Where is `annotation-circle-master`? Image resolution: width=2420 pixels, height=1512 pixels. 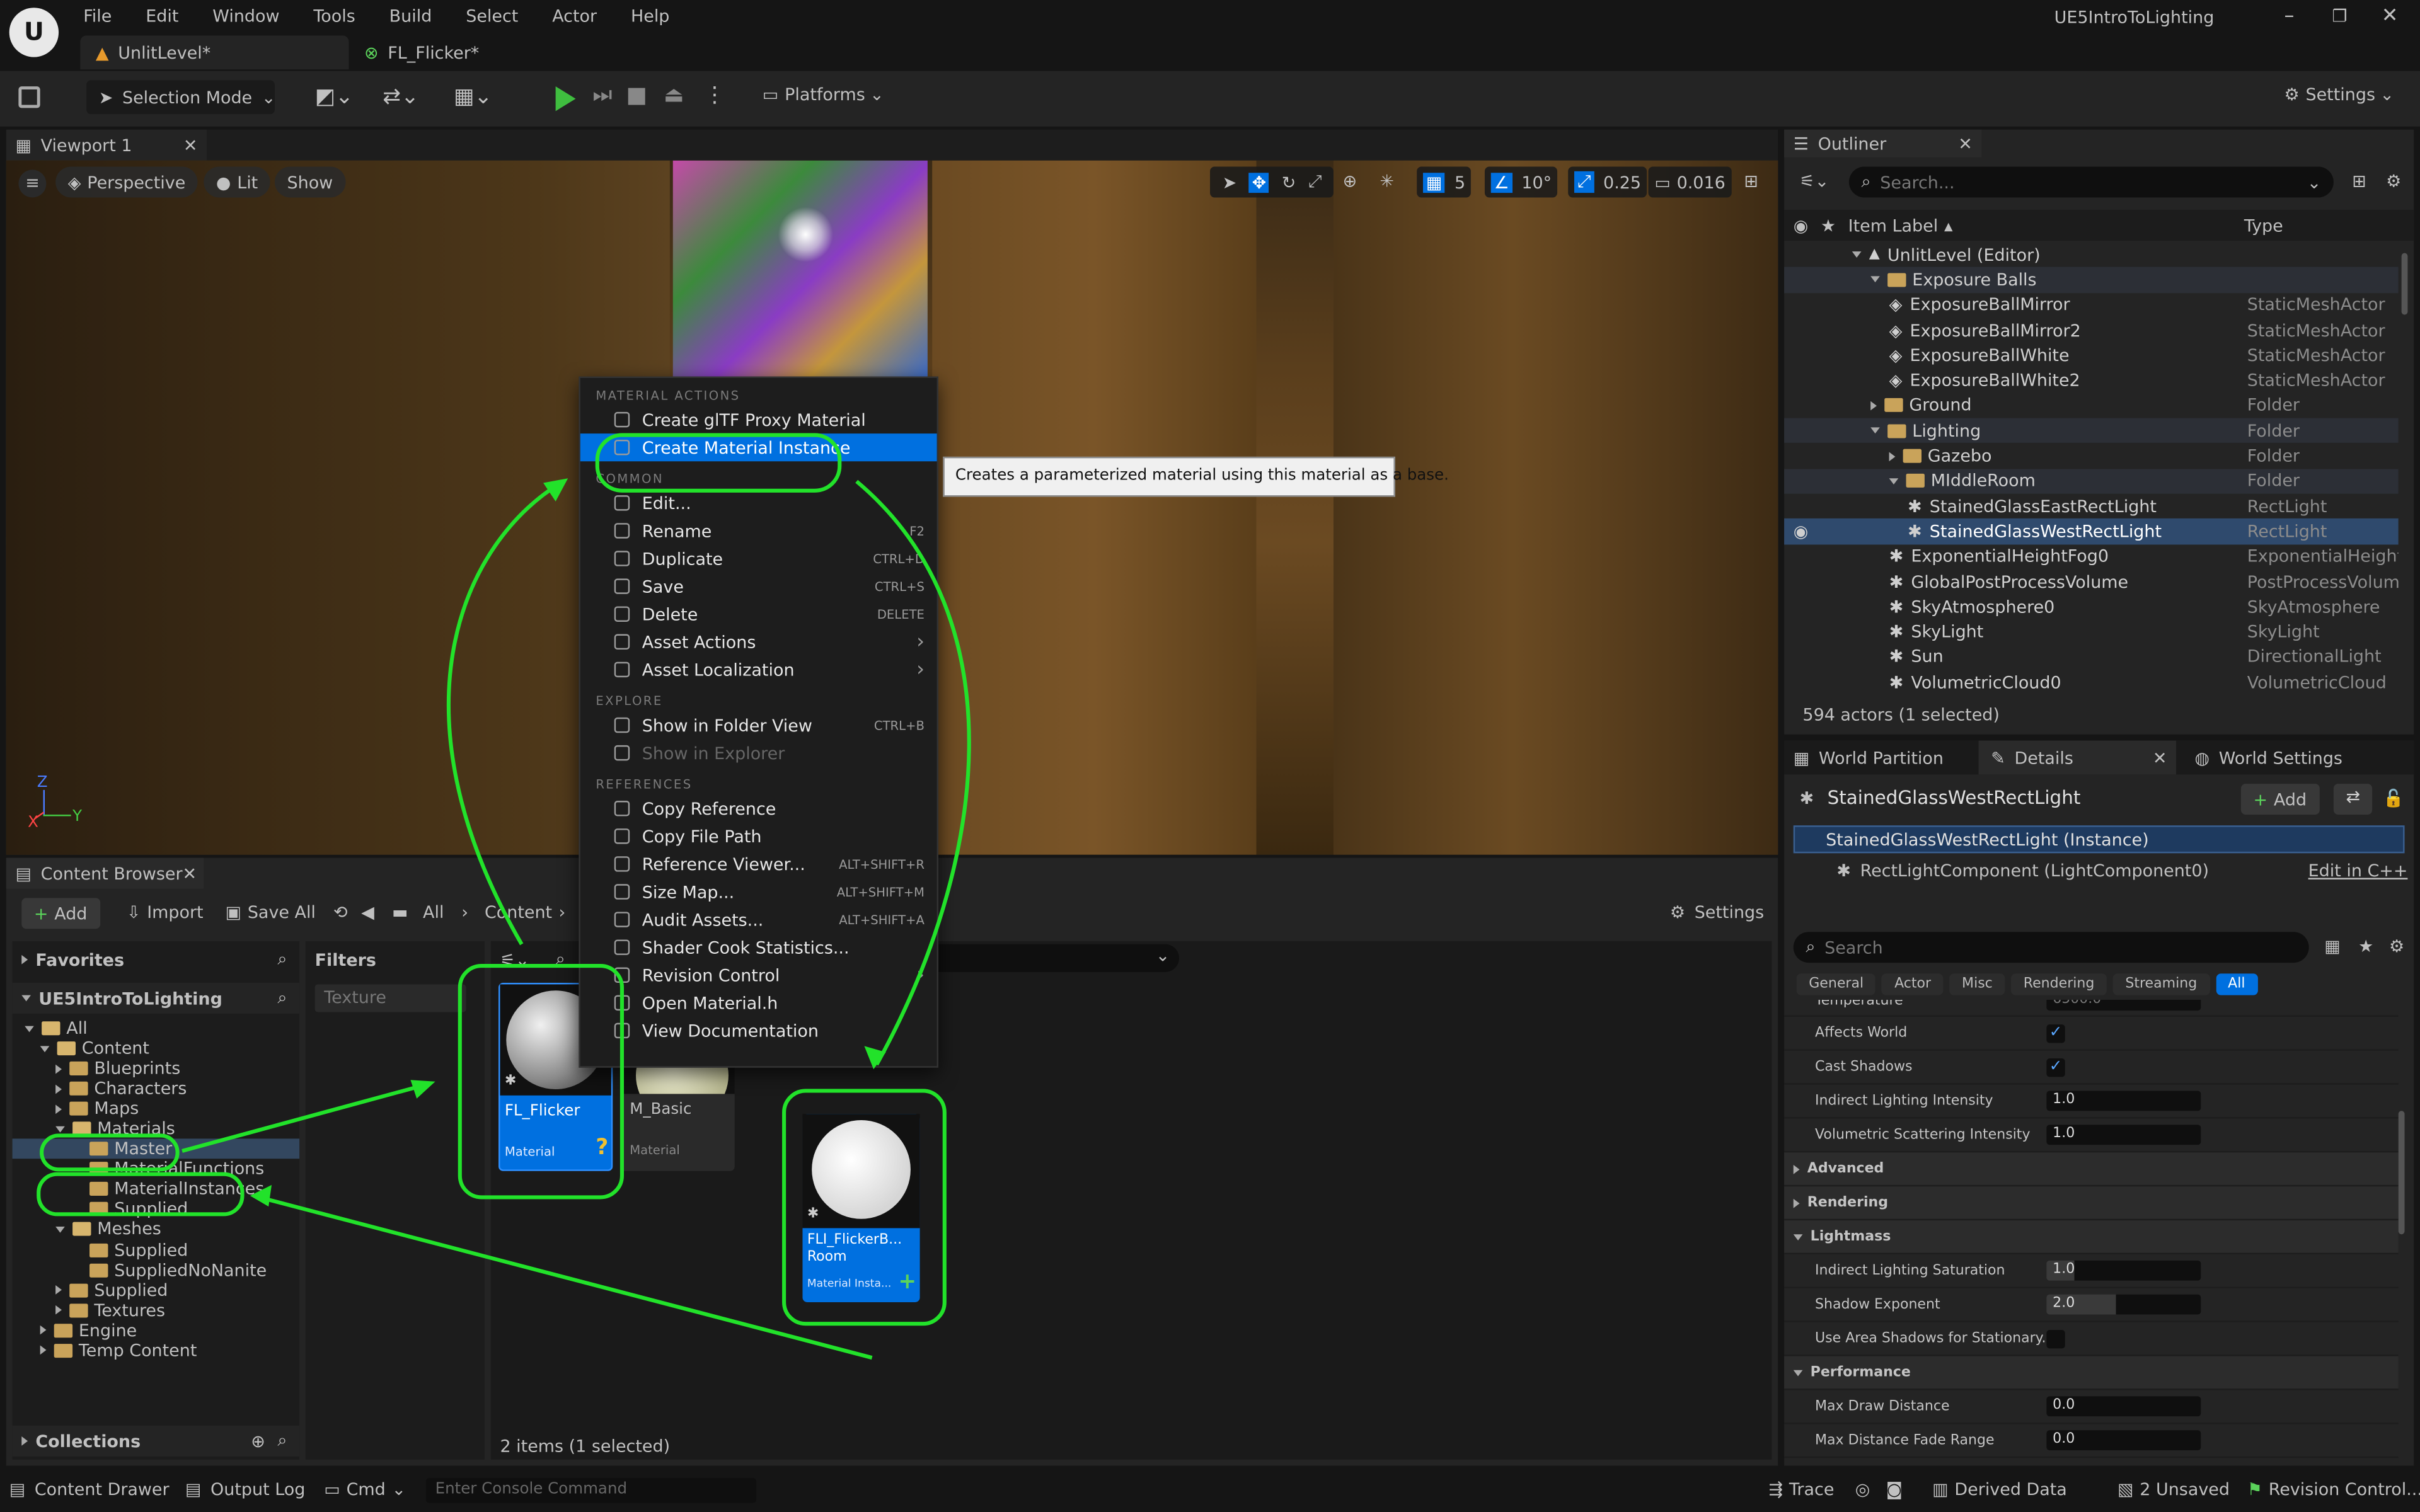
annotation-circle-master is located at coordinates (110, 1152).